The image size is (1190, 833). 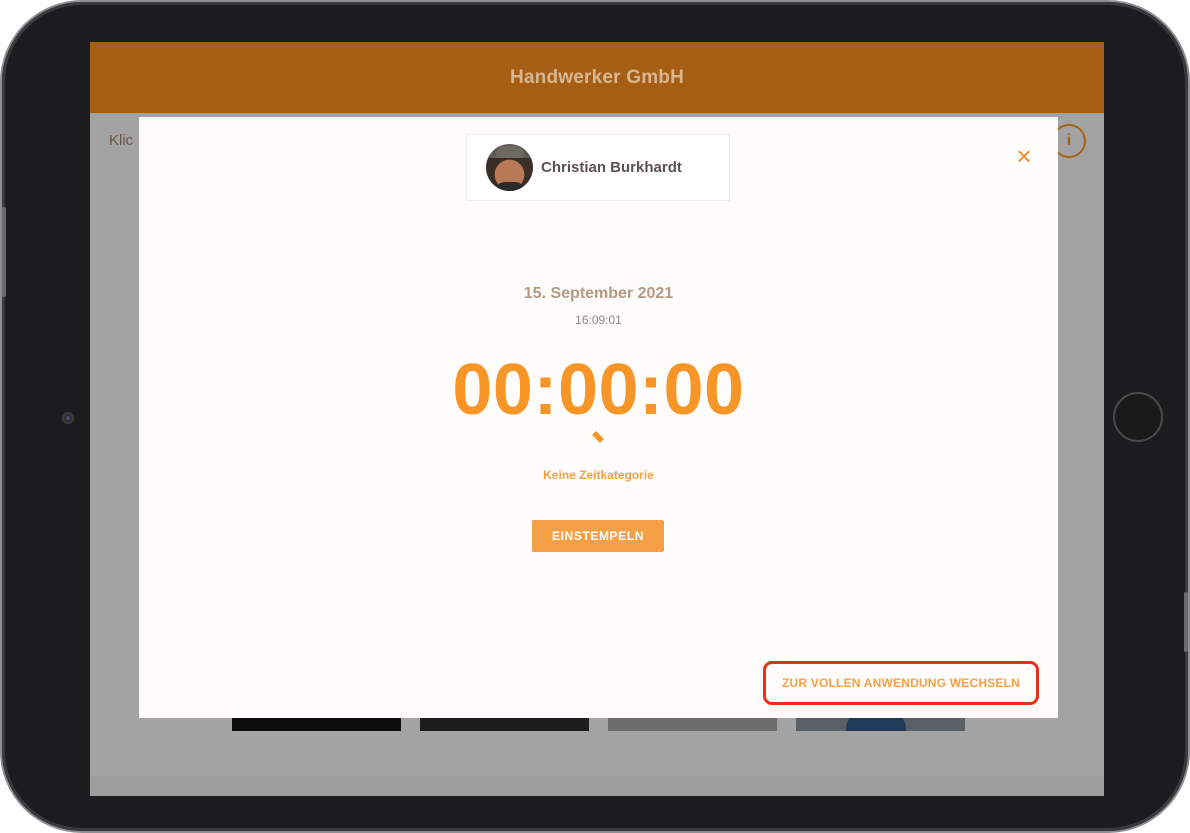 I want to click on time-category-link: Keine Zeitkategorie, so click(x=598, y=475).